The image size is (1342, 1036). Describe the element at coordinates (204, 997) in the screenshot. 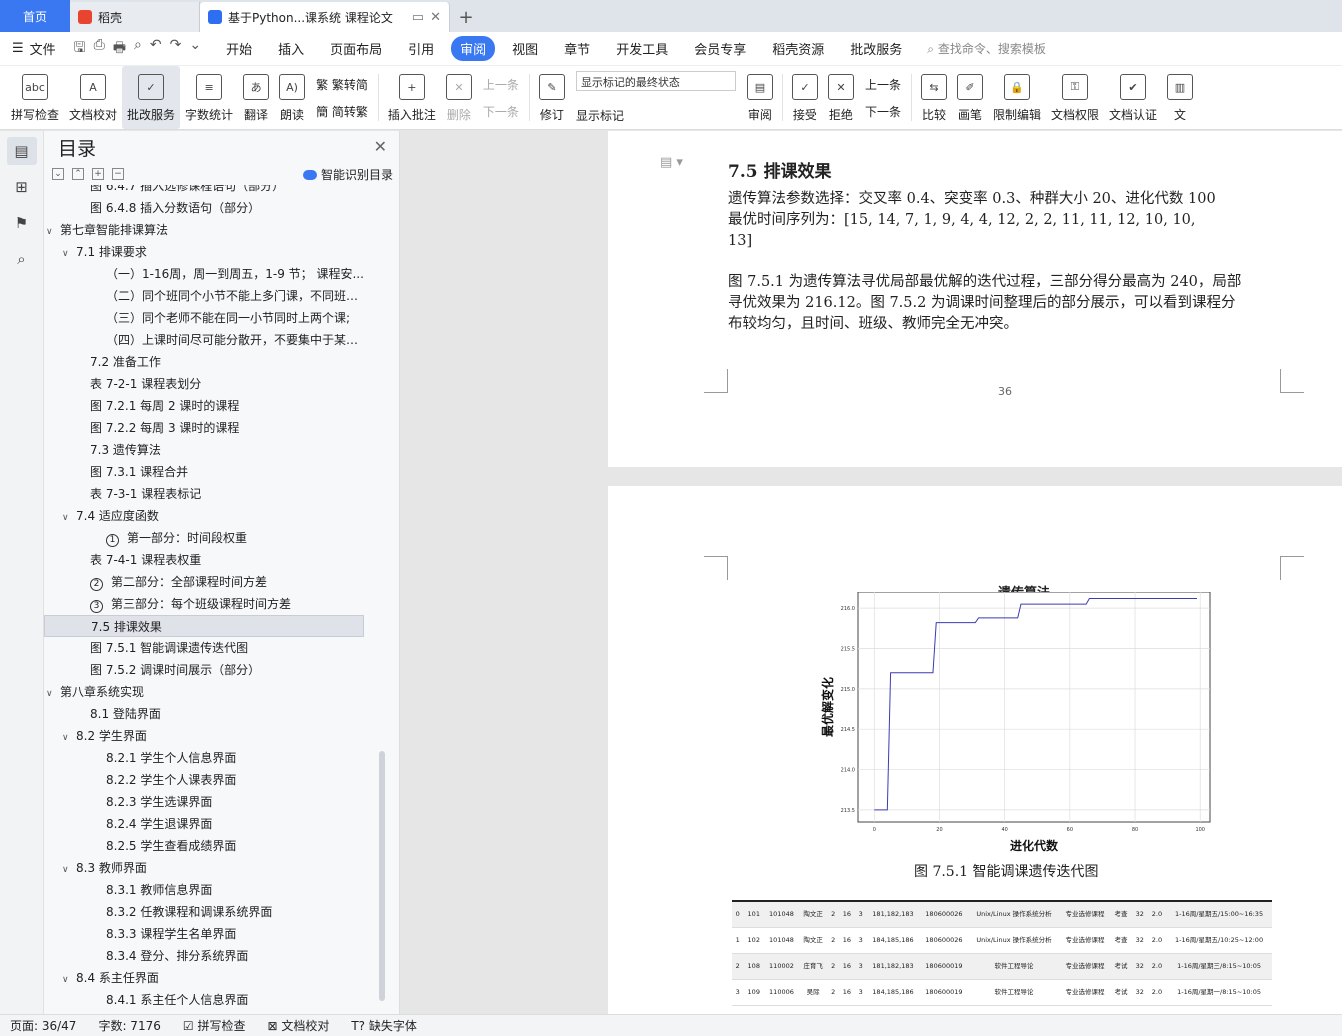

I see `toc-item: 8.4.1 系主任个人信息界面` at that location.